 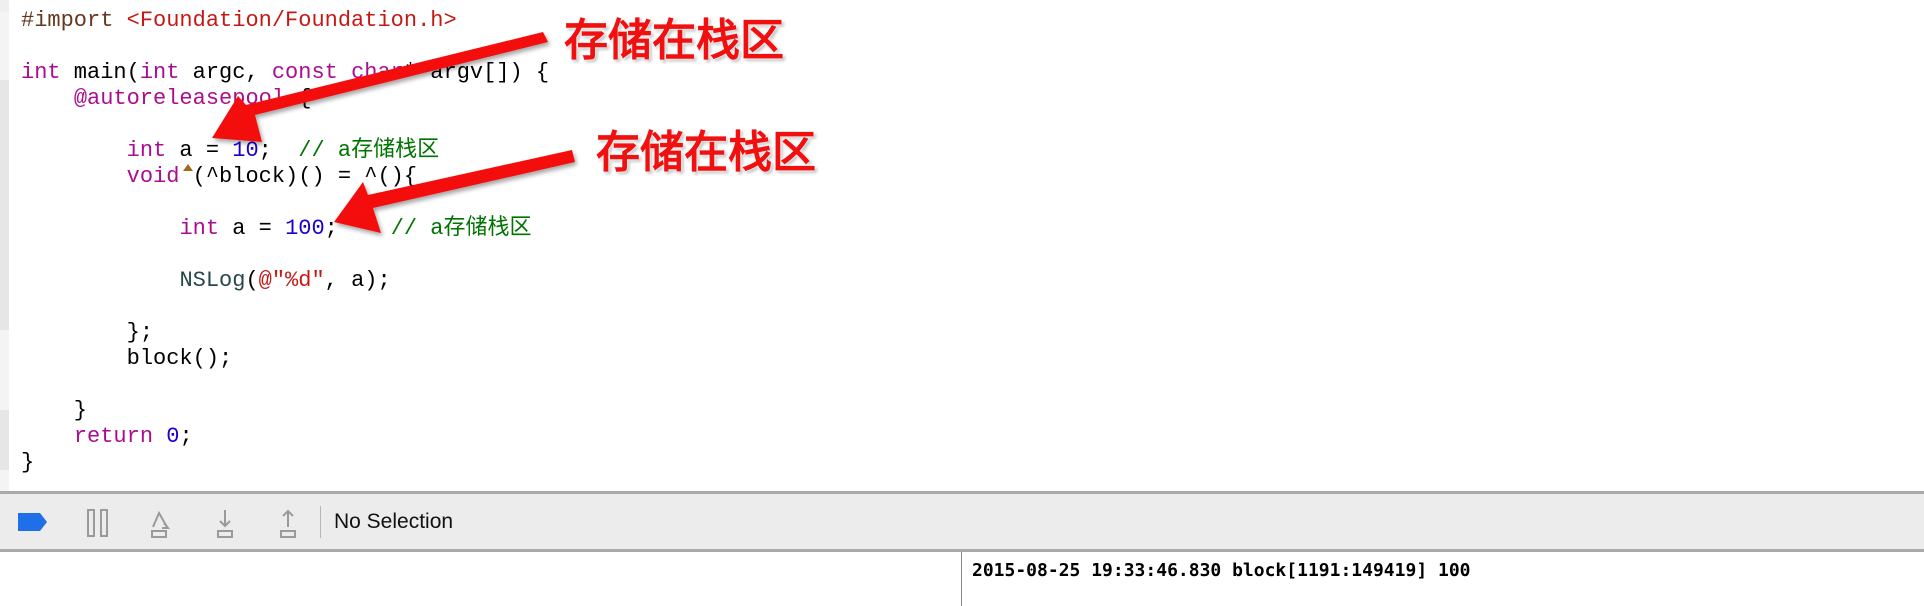 I want to click on pause-icon, so click(x=98, y=523).